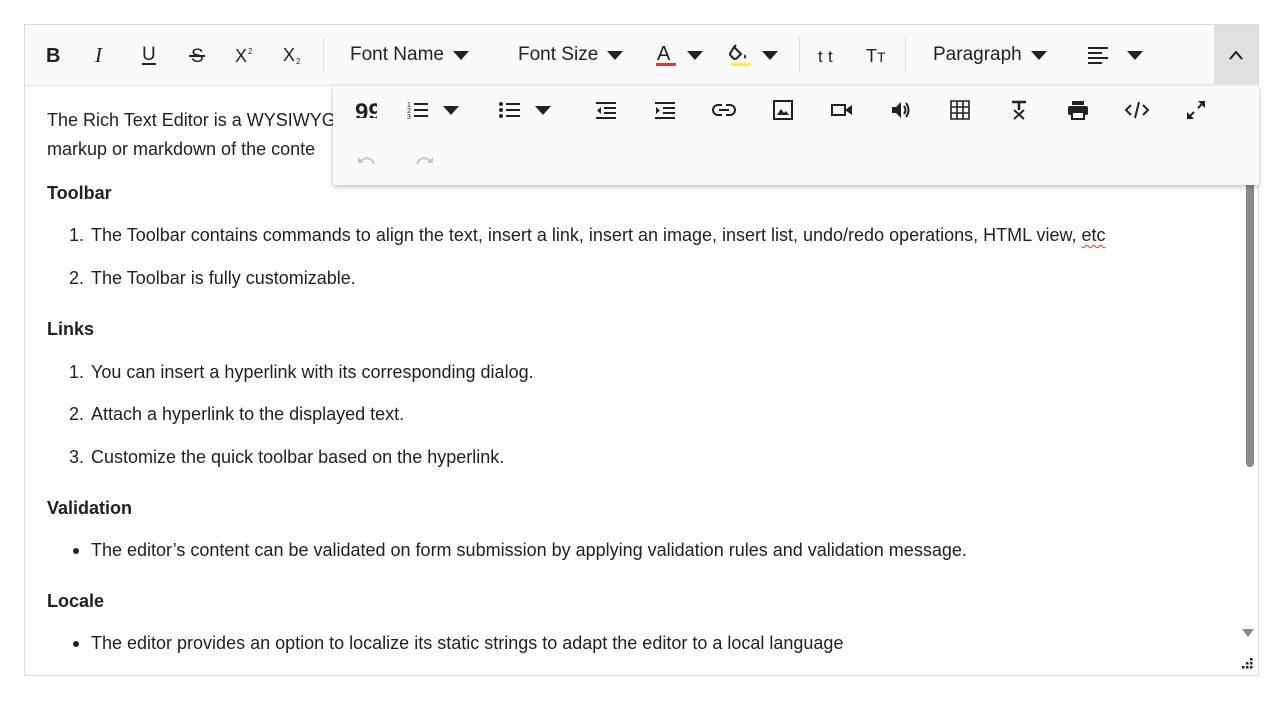  I want to click on bold-icon: B, so click(53, 55).